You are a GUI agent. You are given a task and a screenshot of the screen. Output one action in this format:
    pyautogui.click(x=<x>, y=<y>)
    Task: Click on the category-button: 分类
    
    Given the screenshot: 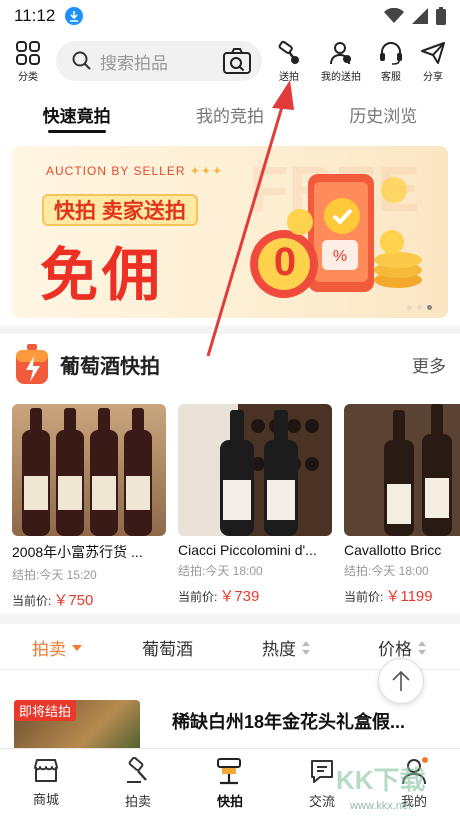 What is the action you would take?
    pyautogui.click(x=28, y=61)
    